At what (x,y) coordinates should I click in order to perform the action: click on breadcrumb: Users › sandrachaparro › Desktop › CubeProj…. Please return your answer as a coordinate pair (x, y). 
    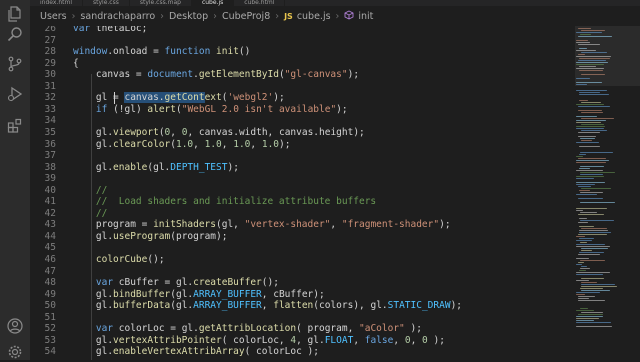
    Looking at the image, I should click on (335, 16).